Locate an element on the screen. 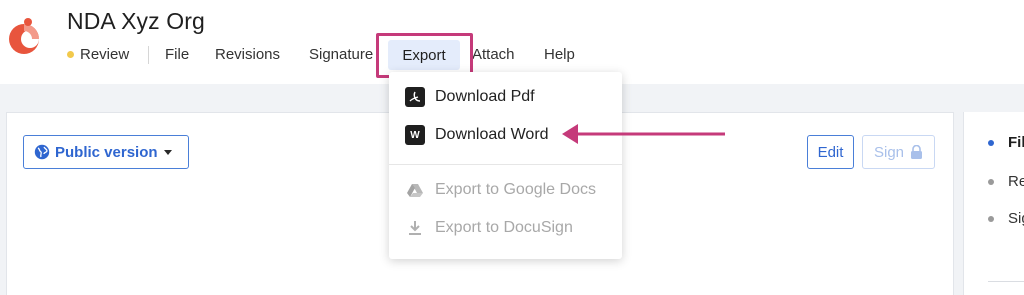  sign-button-label: Sign is located at coordinates (889, 152).